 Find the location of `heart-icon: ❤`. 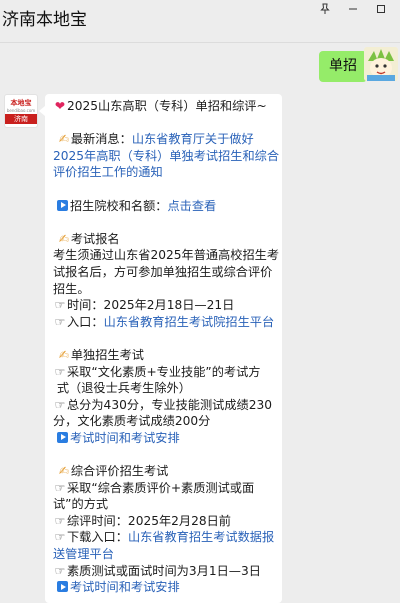

heart-icon: ❤ is located at coordinates (60, 106).